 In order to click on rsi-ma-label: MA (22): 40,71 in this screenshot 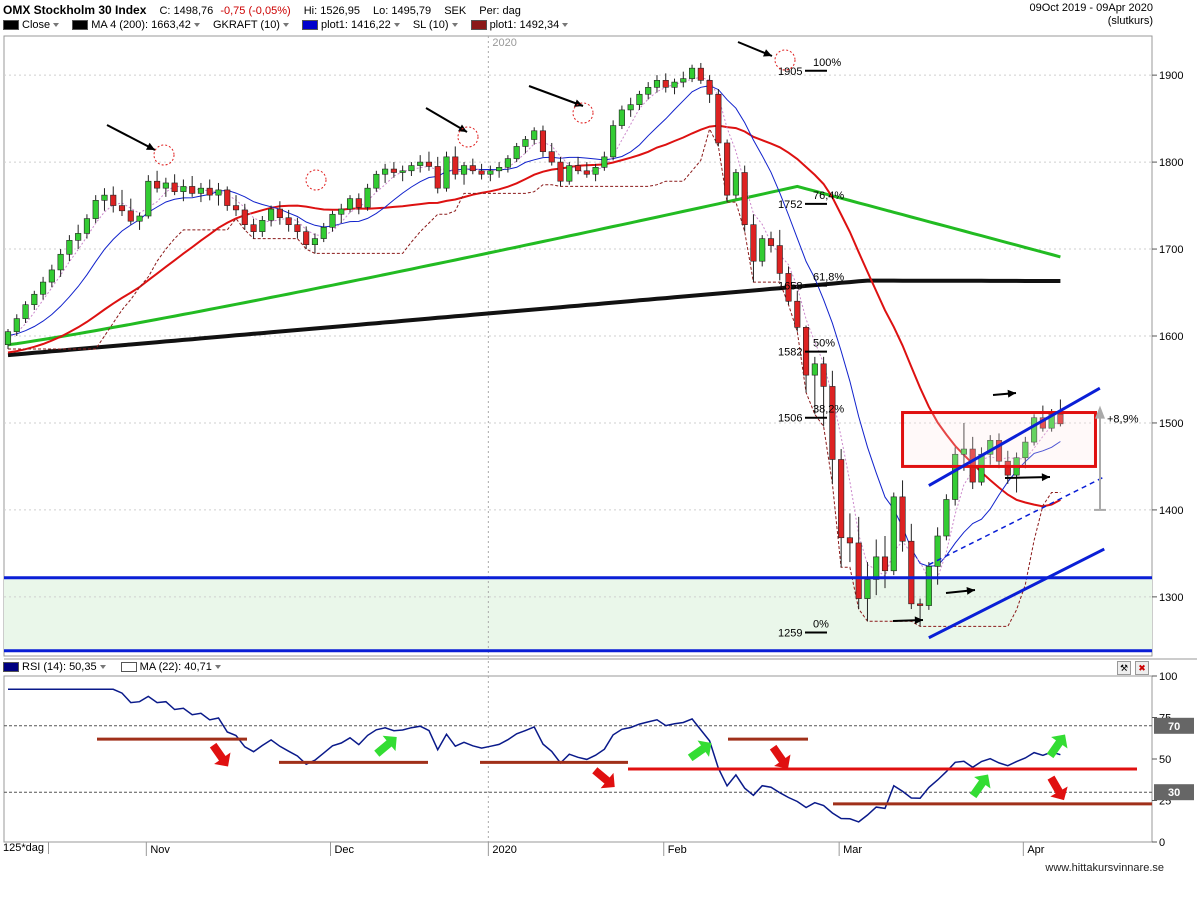, I will do `click(175, 667)`.